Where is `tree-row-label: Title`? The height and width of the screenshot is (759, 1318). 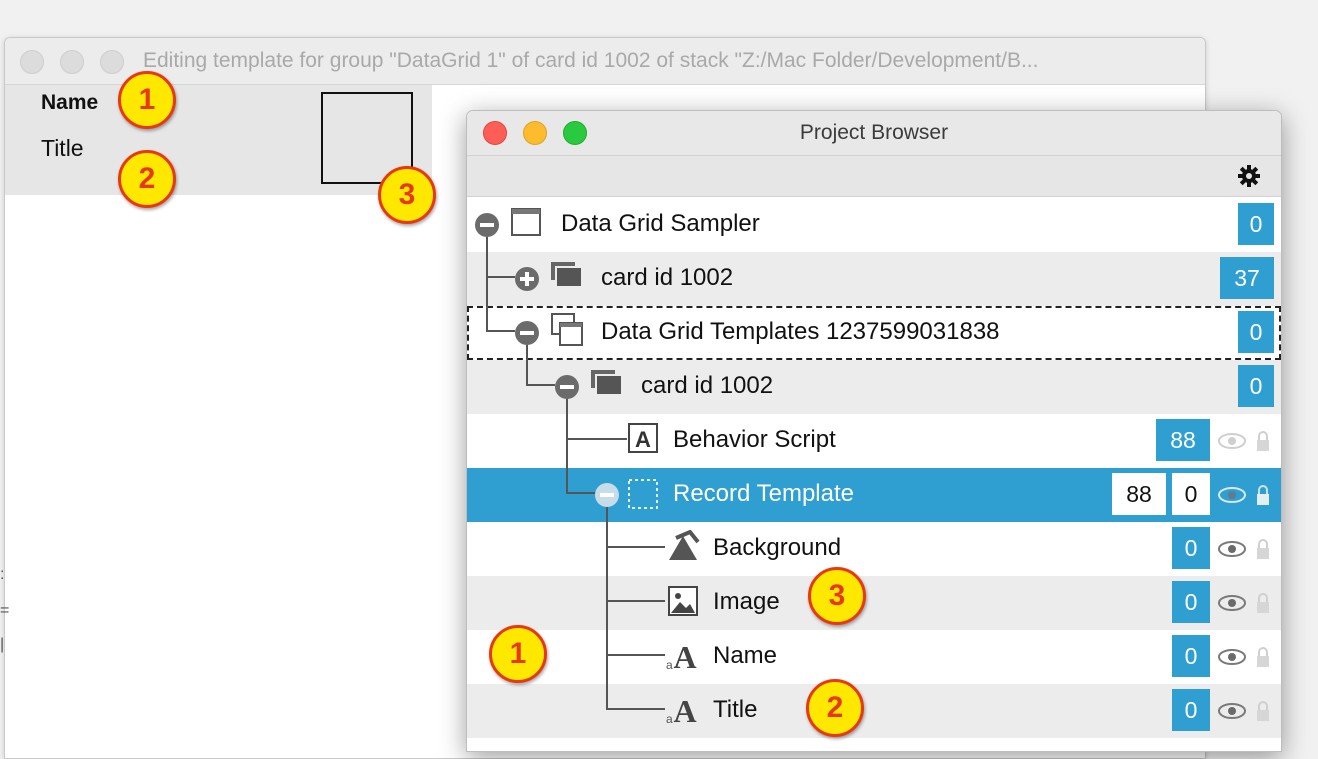
tree-row-label: Title is located at coordinates (735, 709).